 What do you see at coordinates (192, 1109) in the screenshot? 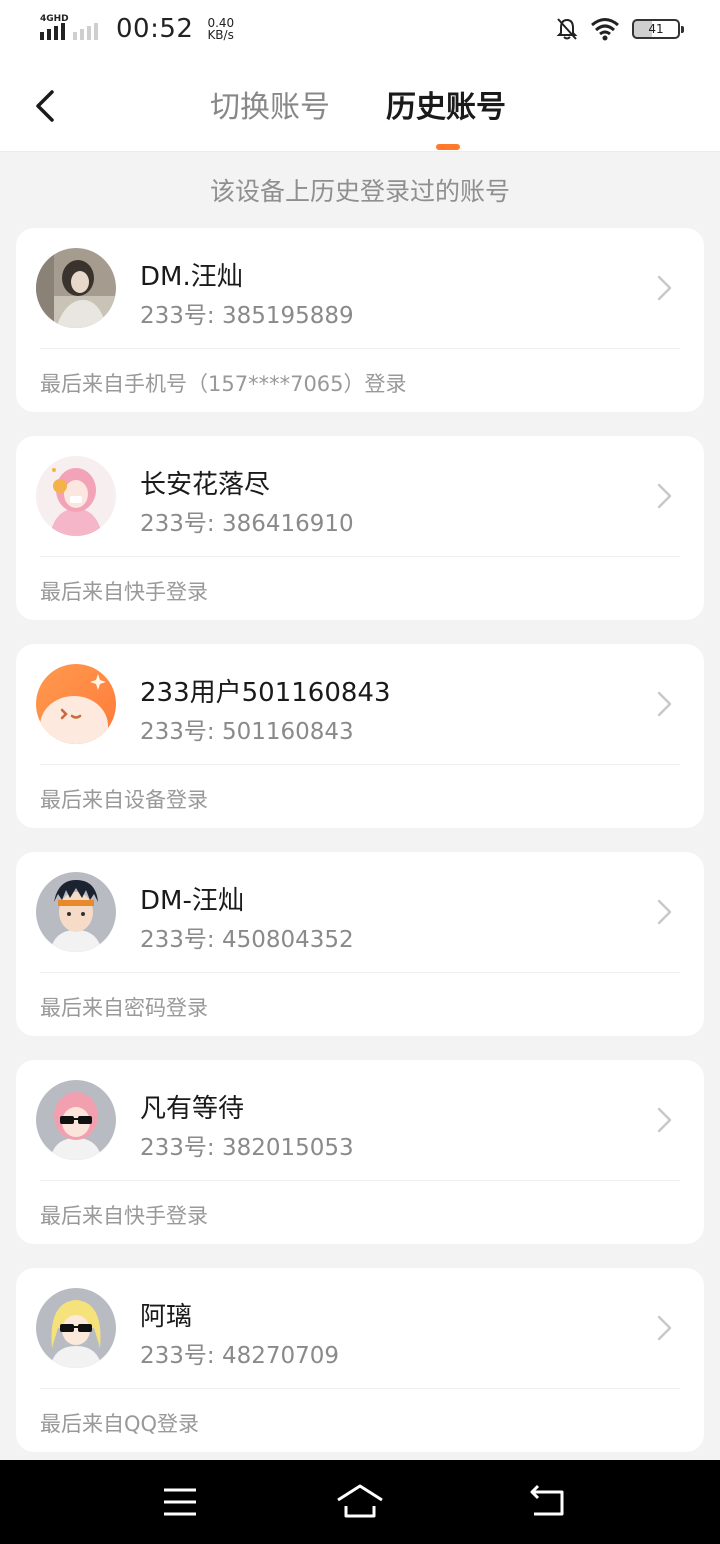
I see `account-name: 凡有等待` at bounding box center [192, 1109].